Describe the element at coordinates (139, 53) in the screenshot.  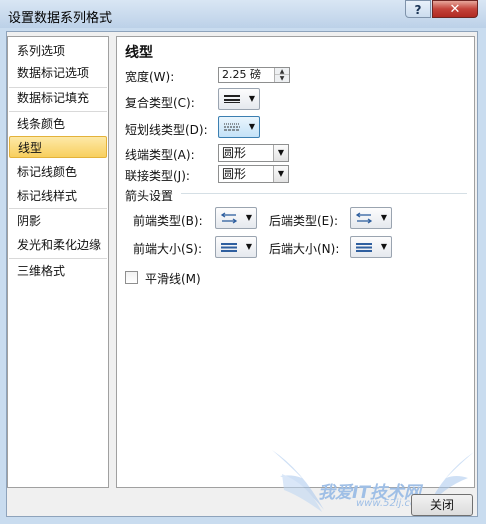
I see `panel-heading: 线型` at that location.